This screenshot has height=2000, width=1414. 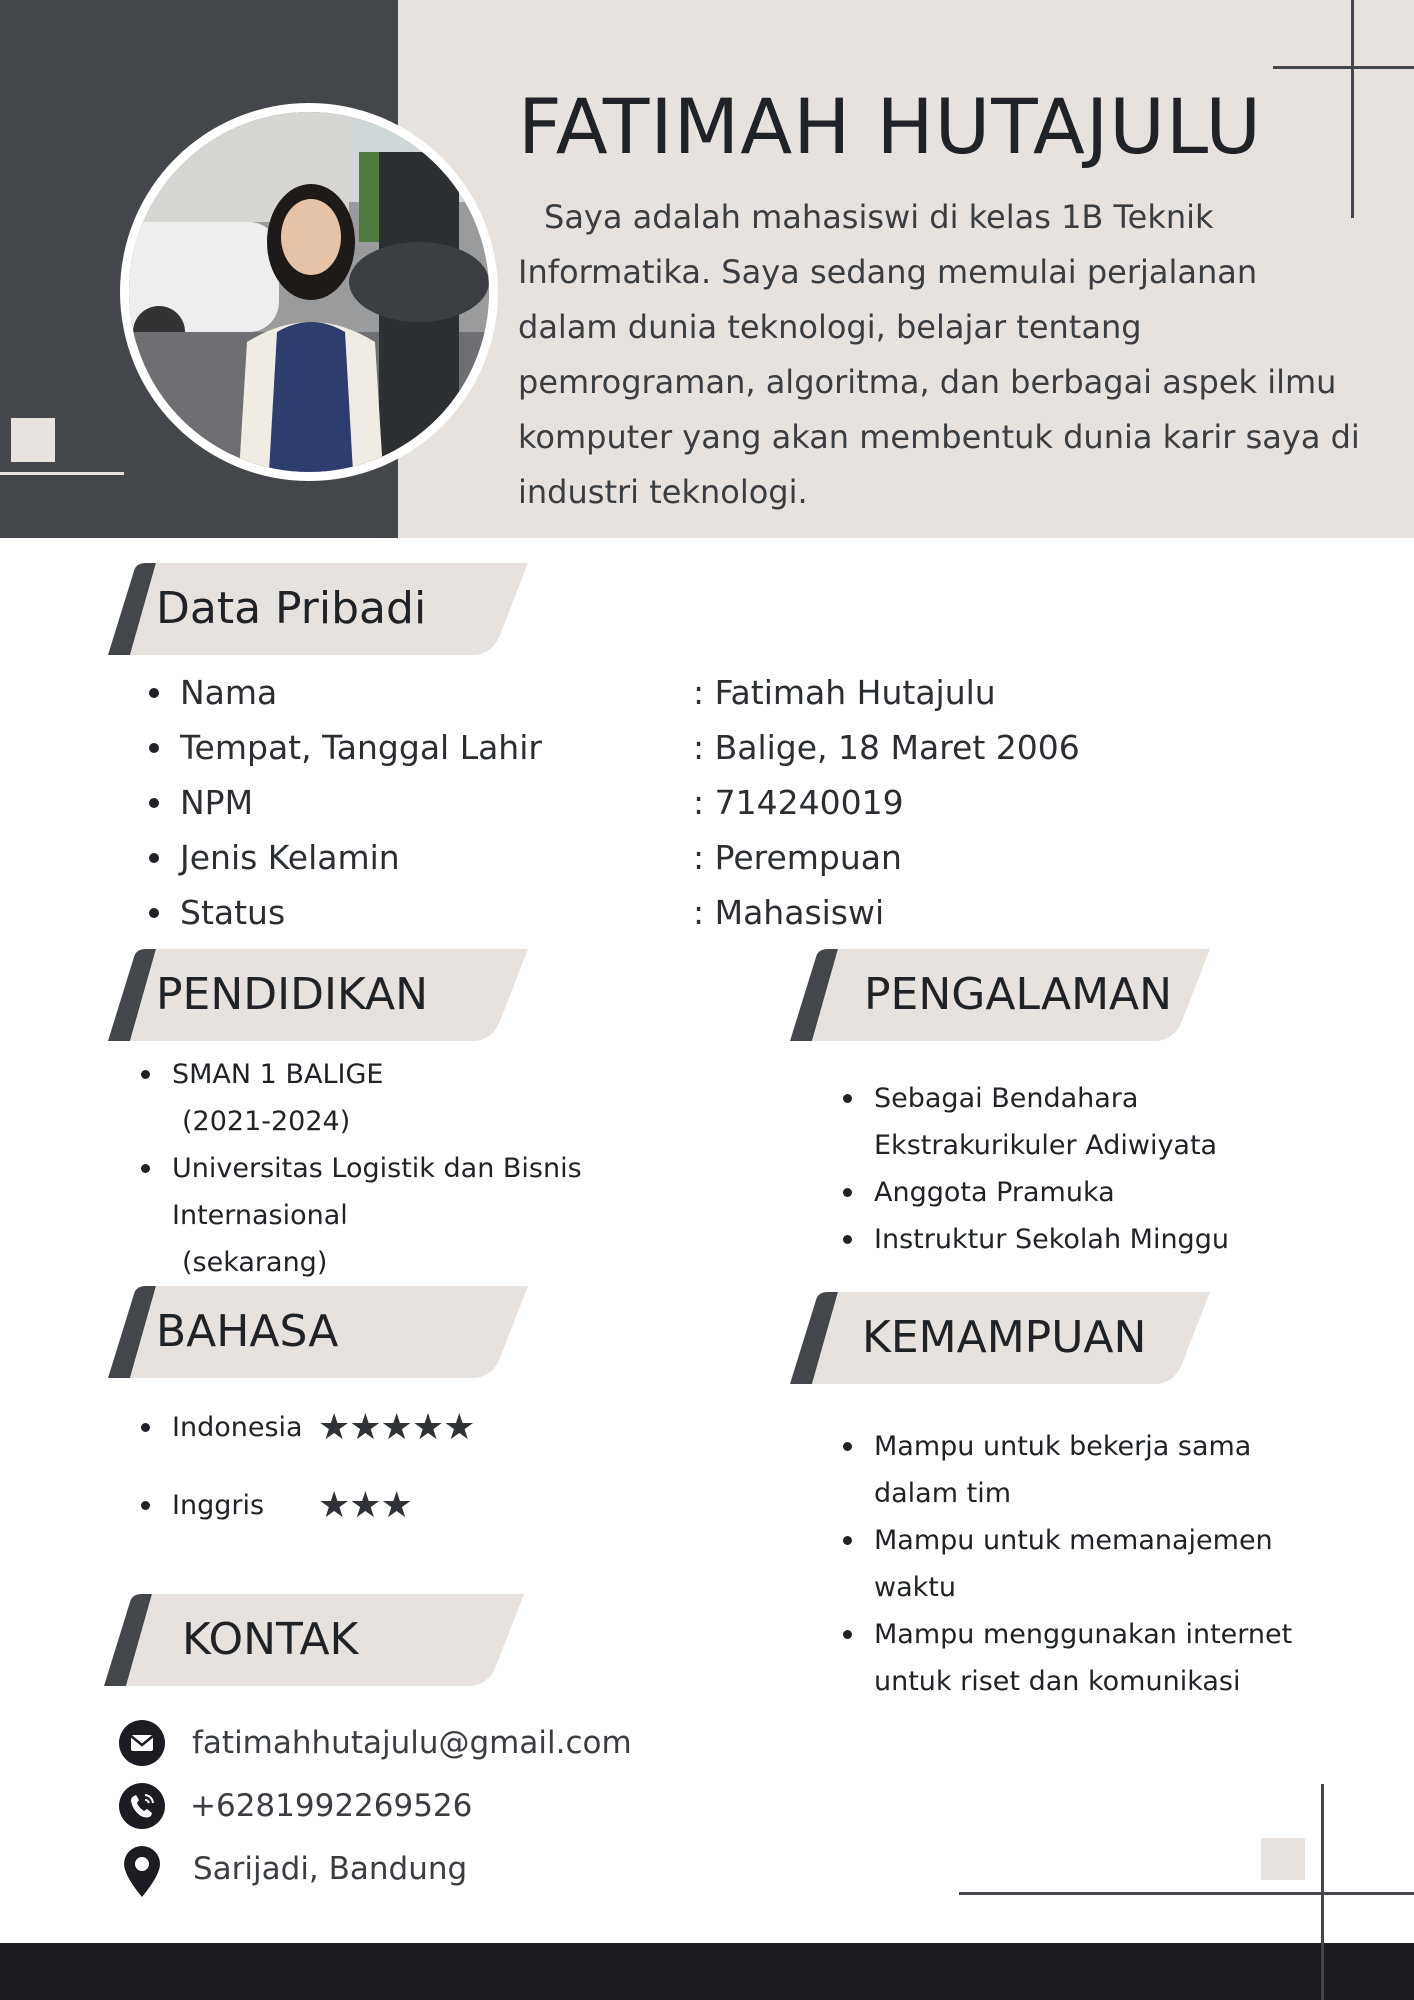 I want to click on section-title: KONTAK, so click(x=270, y=1639).